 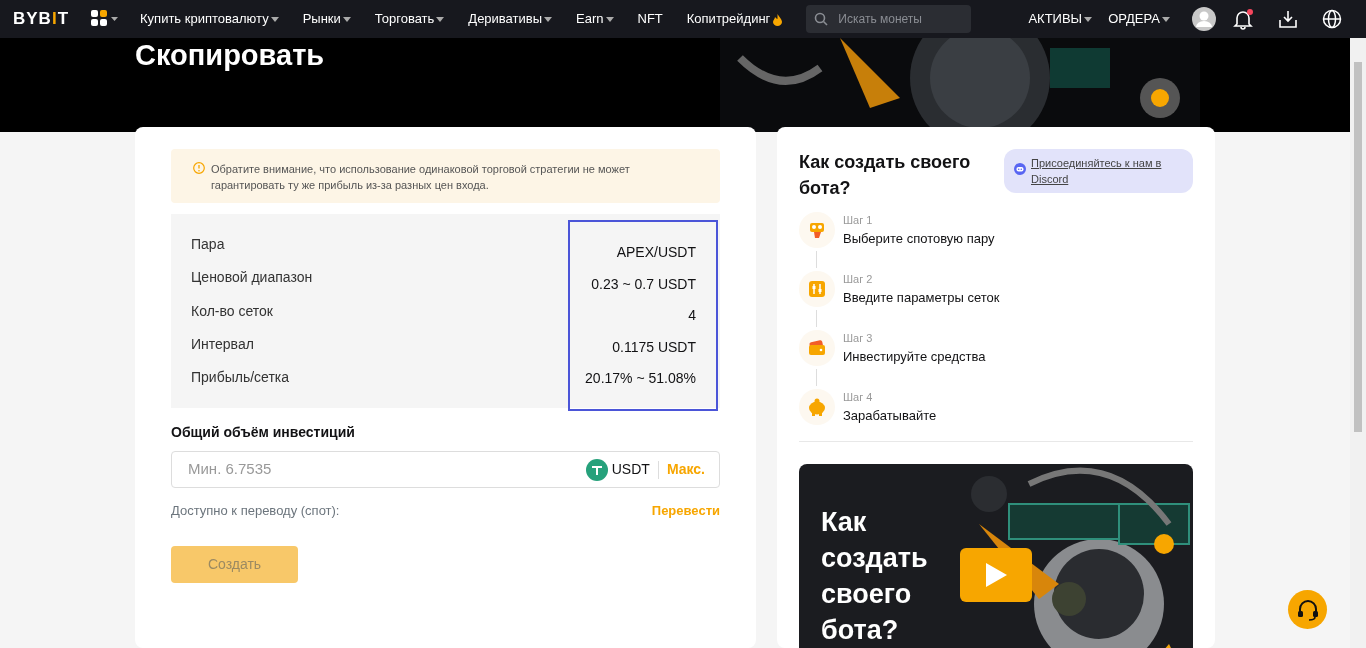 I want to click on avatar-icon, so click(x=1204, y=19).